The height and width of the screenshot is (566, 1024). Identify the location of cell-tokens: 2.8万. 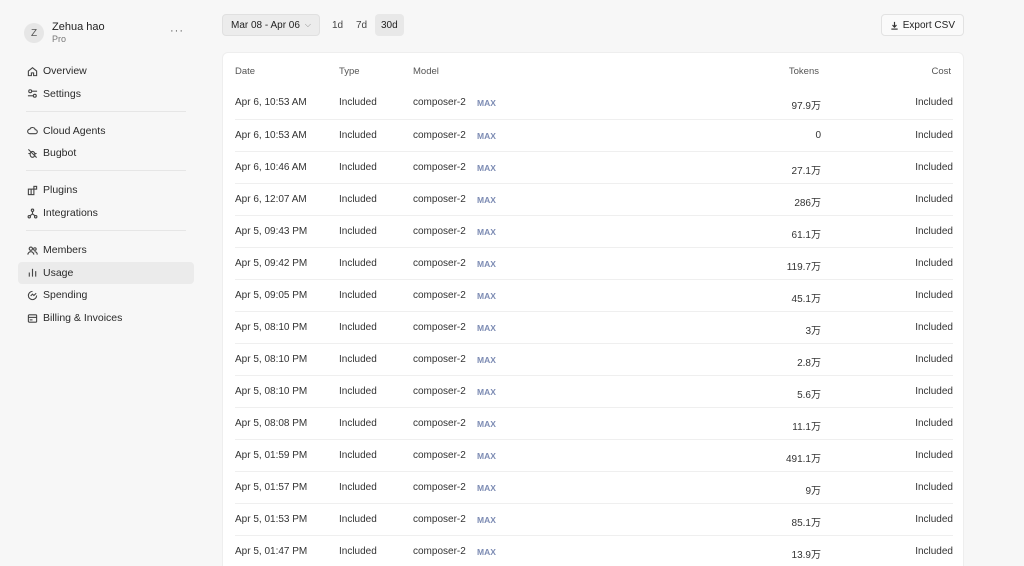
(809, 363).